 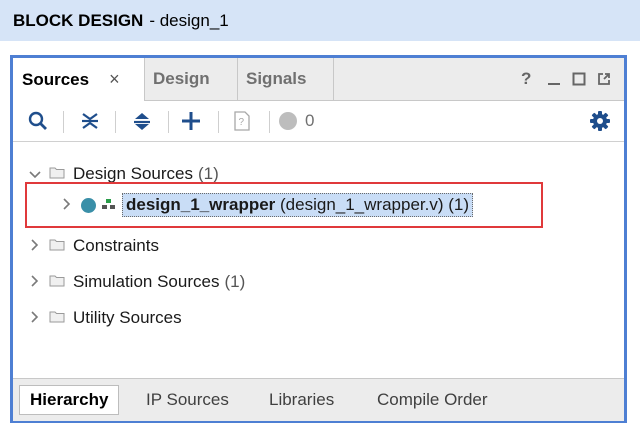 I want to click on error-count: 0, so click(x=310, y=120).